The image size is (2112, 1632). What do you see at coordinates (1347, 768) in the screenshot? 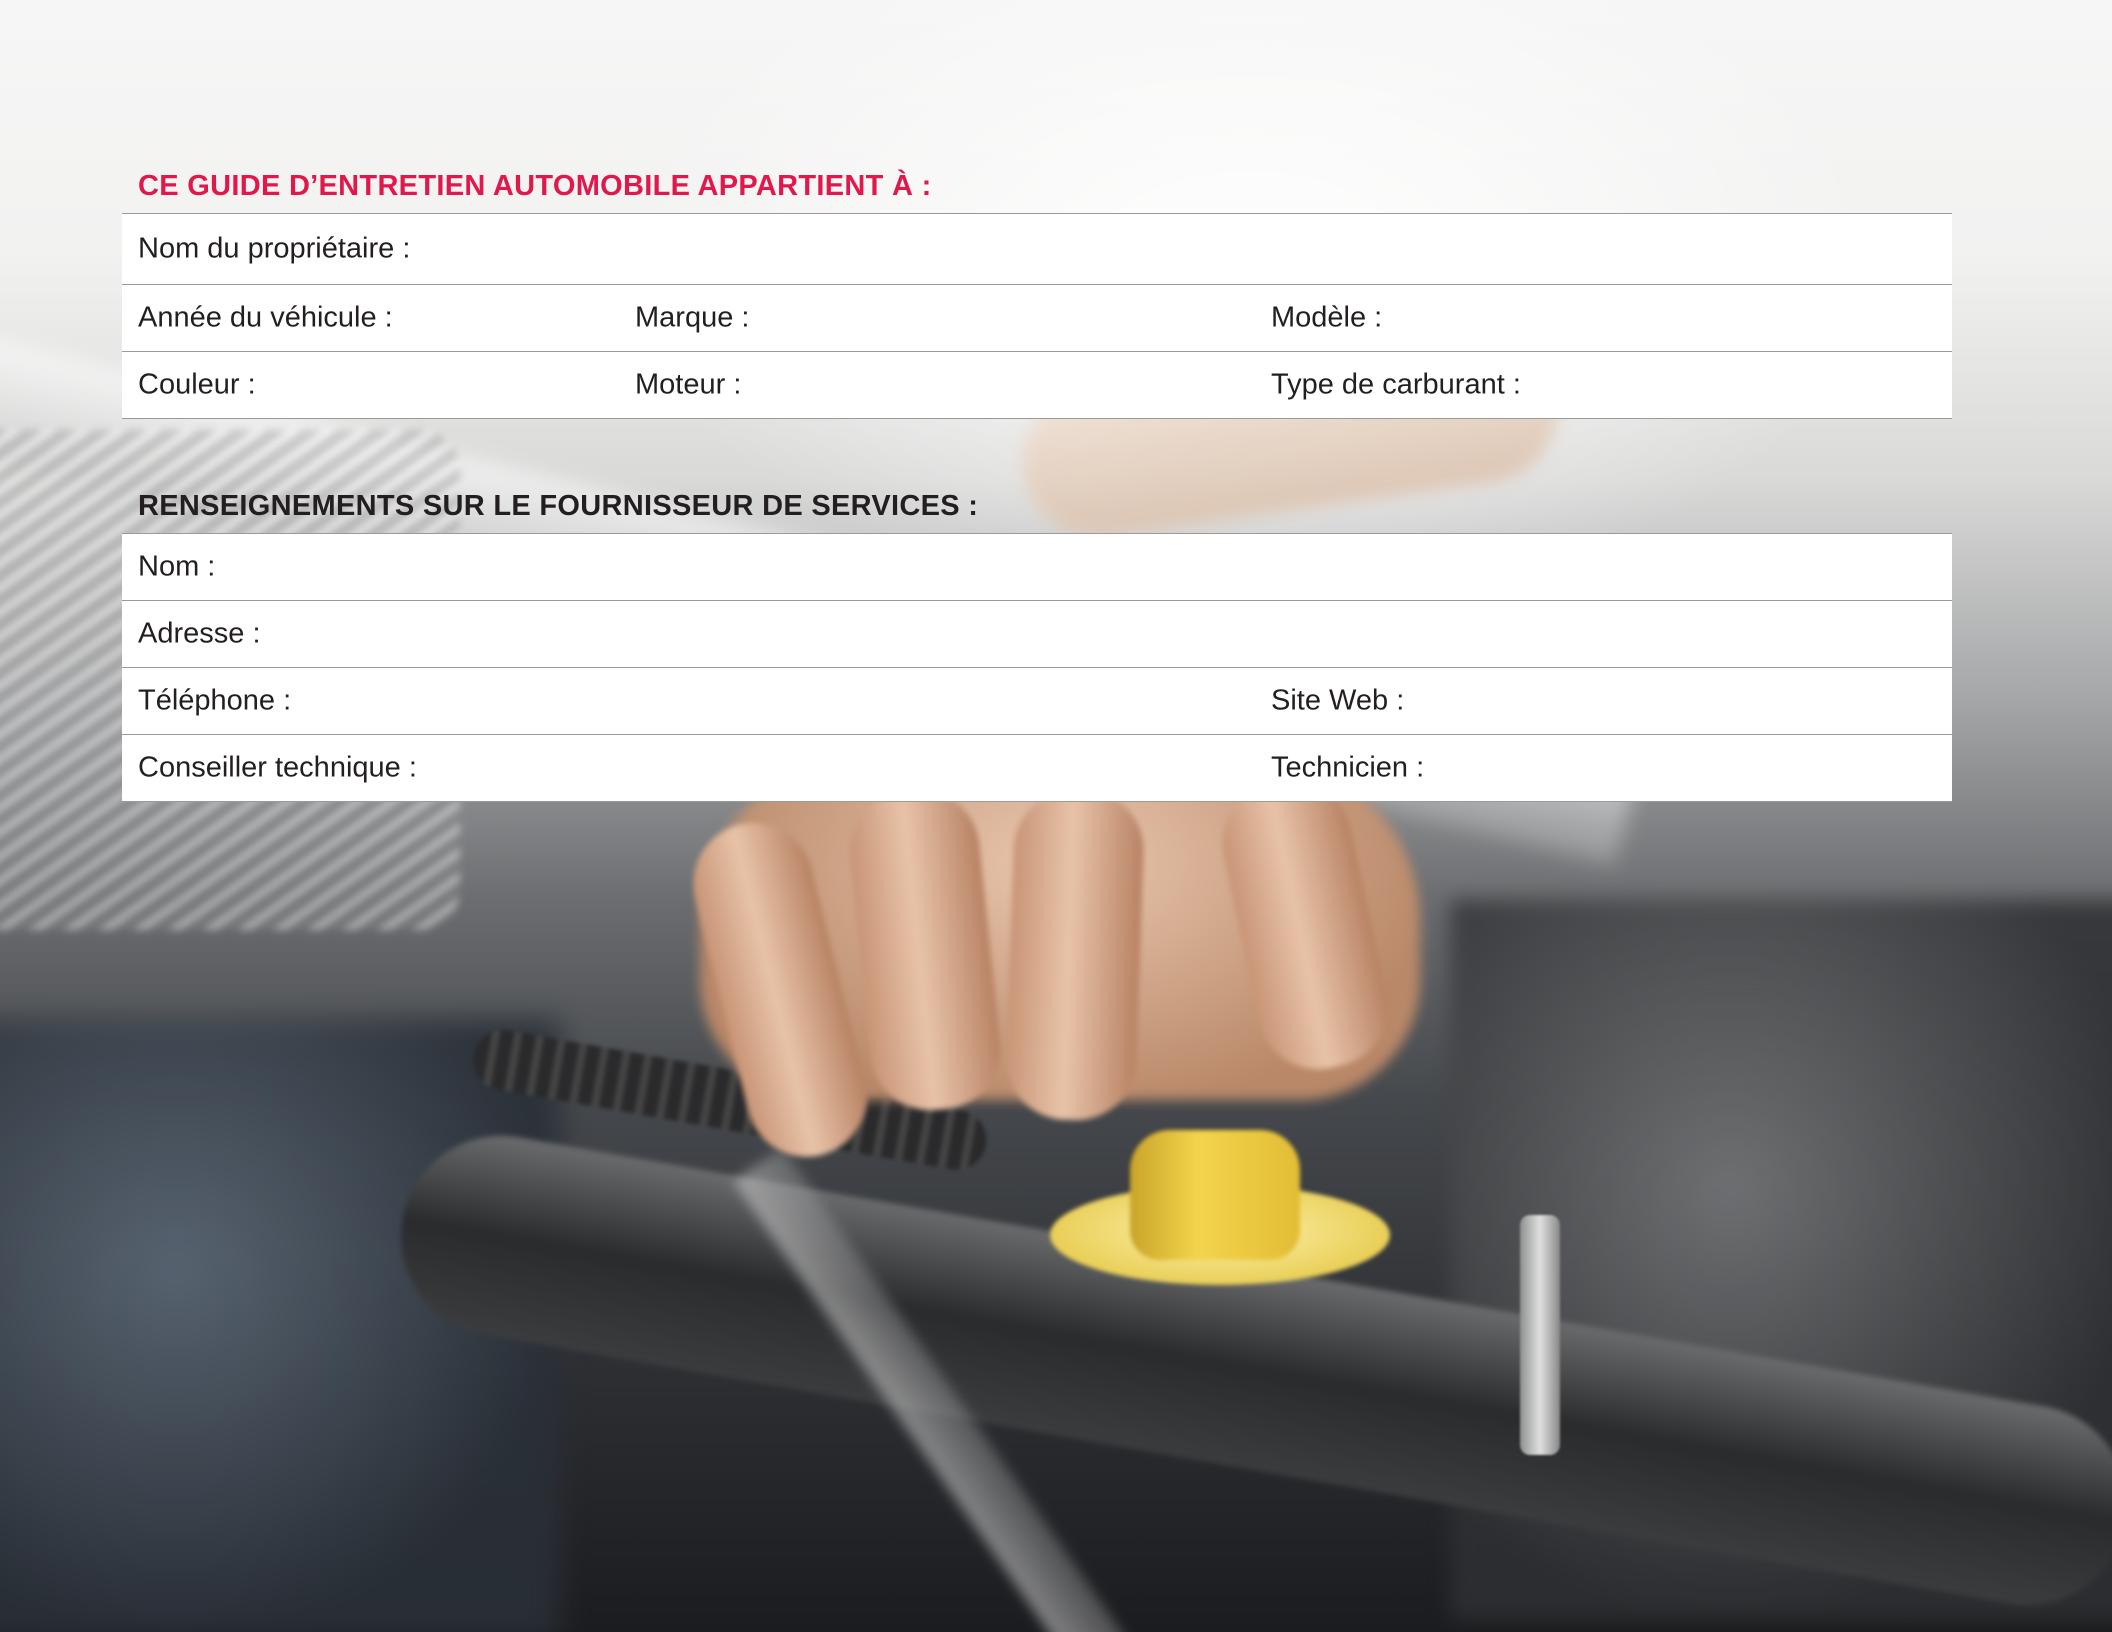
I see `technician-label: Technicien :` at bounding box center [1347, 768].